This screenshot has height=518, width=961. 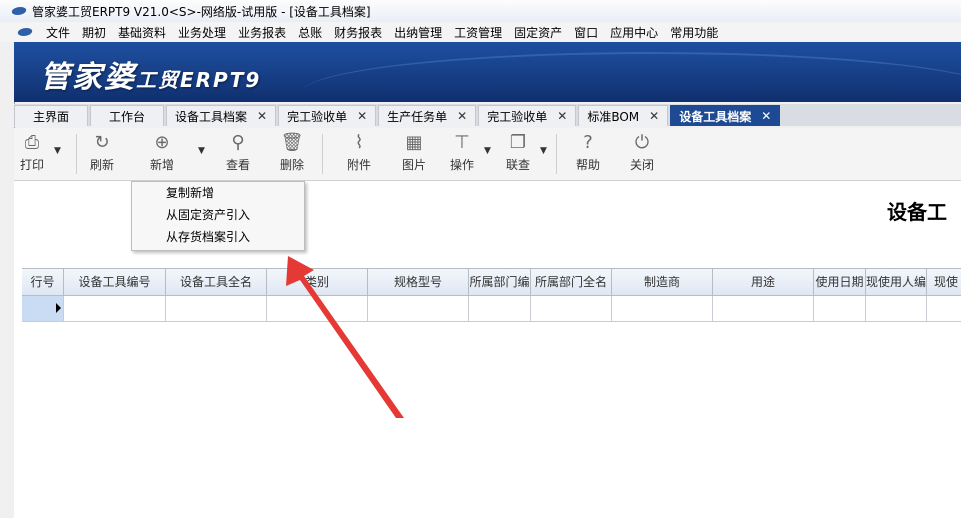 I want to click on tab-equipment-archive: 设备工具档案 ✕, so click(x=221, y=115).